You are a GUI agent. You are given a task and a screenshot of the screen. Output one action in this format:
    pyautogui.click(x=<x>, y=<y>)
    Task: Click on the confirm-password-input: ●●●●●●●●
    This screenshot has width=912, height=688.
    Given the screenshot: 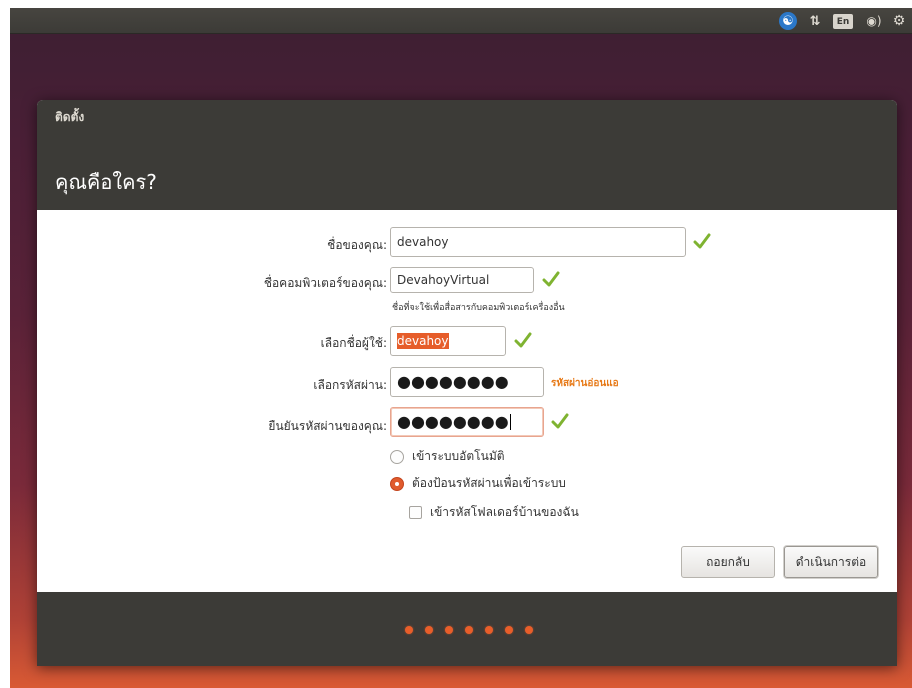 What is the action you would take?
    pyautogui.click(x=467, y=422)
    